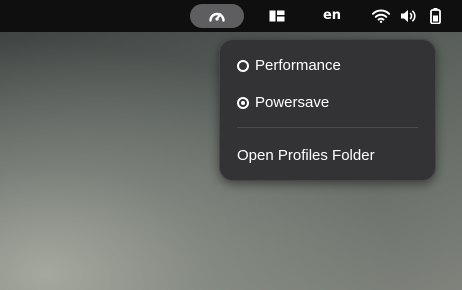 This screenshot has height=290, width=462. I want to click on wifi-icon, so click(381, 16).